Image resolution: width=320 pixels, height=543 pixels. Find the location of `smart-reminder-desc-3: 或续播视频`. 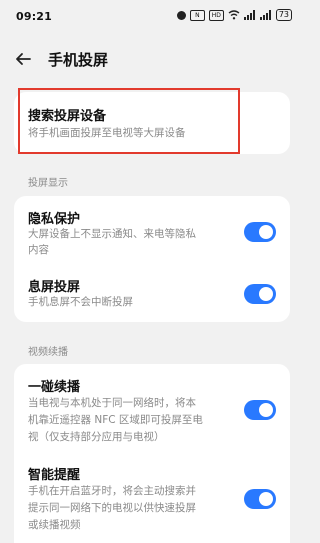

smart-reminder-desc-3: 或续播视频 is located at coordinates (54, 525).